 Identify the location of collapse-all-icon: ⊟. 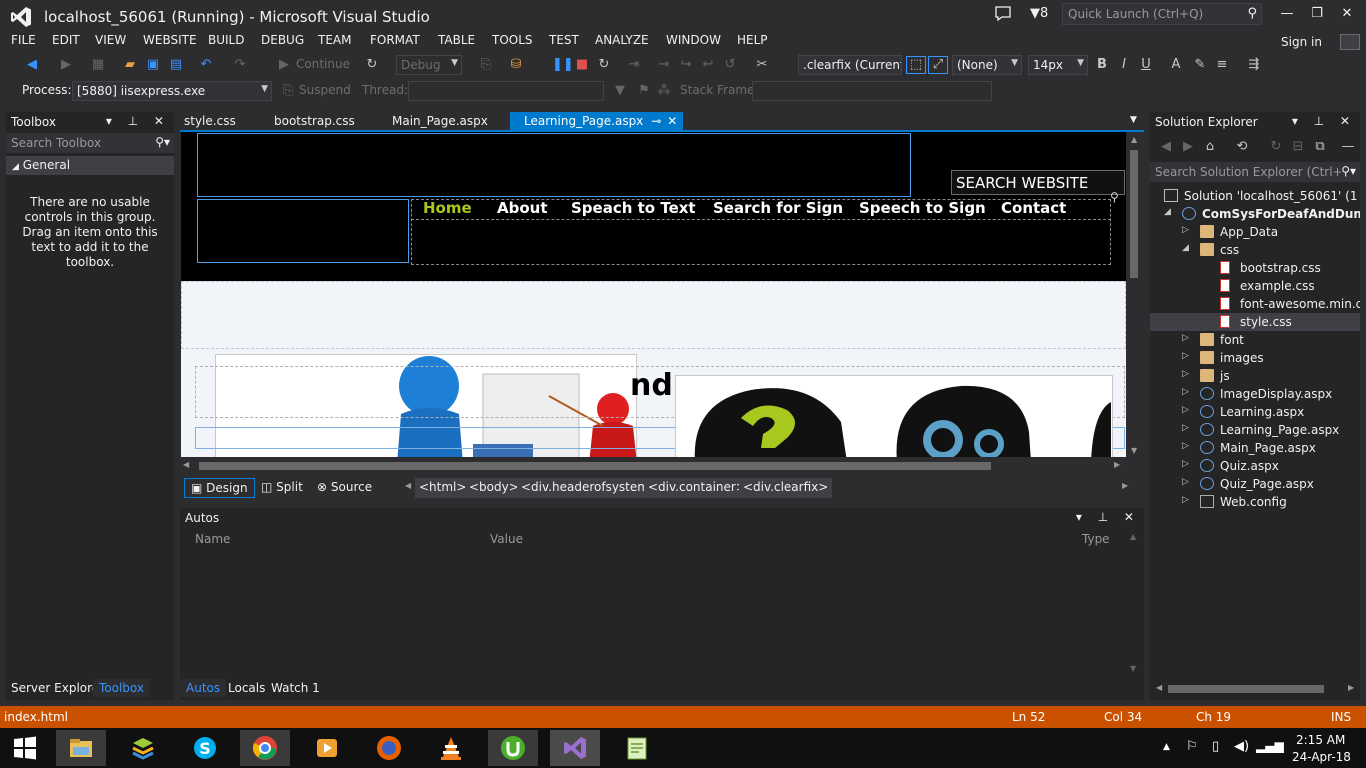
(1298, 147).